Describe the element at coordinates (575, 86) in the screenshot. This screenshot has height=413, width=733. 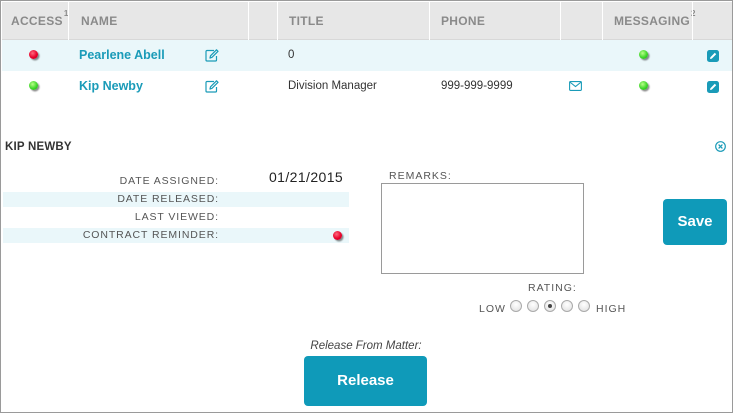
I see `envelope-icon` at that location.